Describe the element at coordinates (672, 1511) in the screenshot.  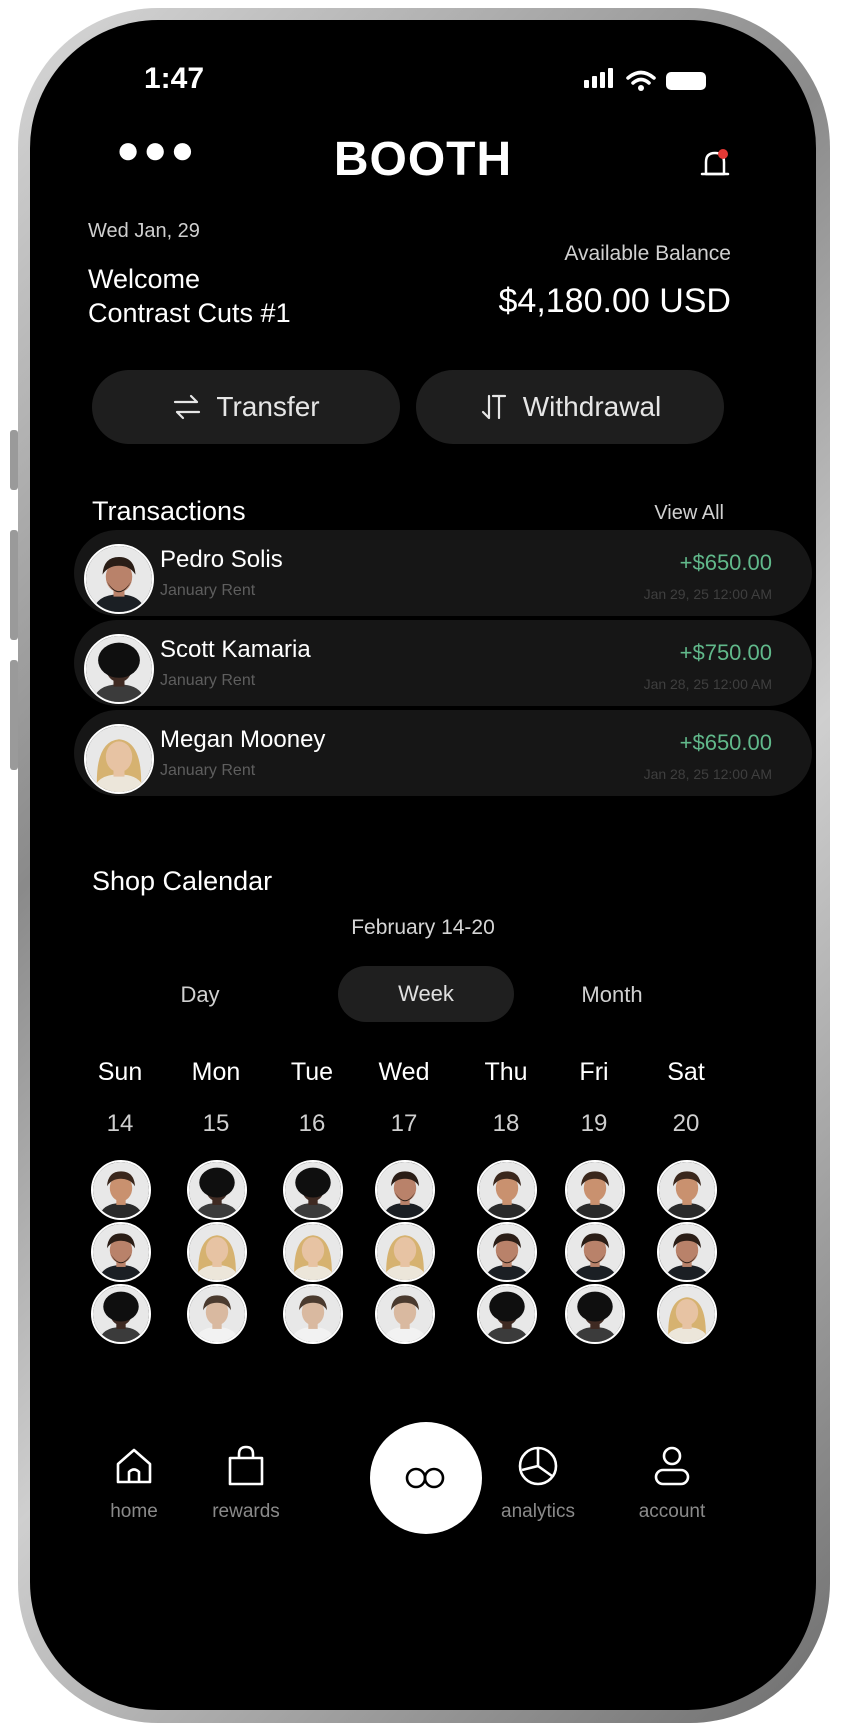
I see `nav-account-label: account` at that location.